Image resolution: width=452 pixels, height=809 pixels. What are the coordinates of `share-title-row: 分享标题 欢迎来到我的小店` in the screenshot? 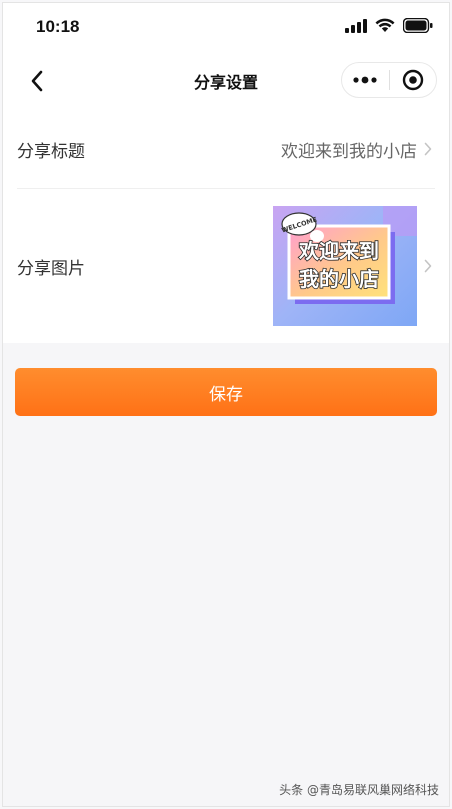 It's located at (226, 149).